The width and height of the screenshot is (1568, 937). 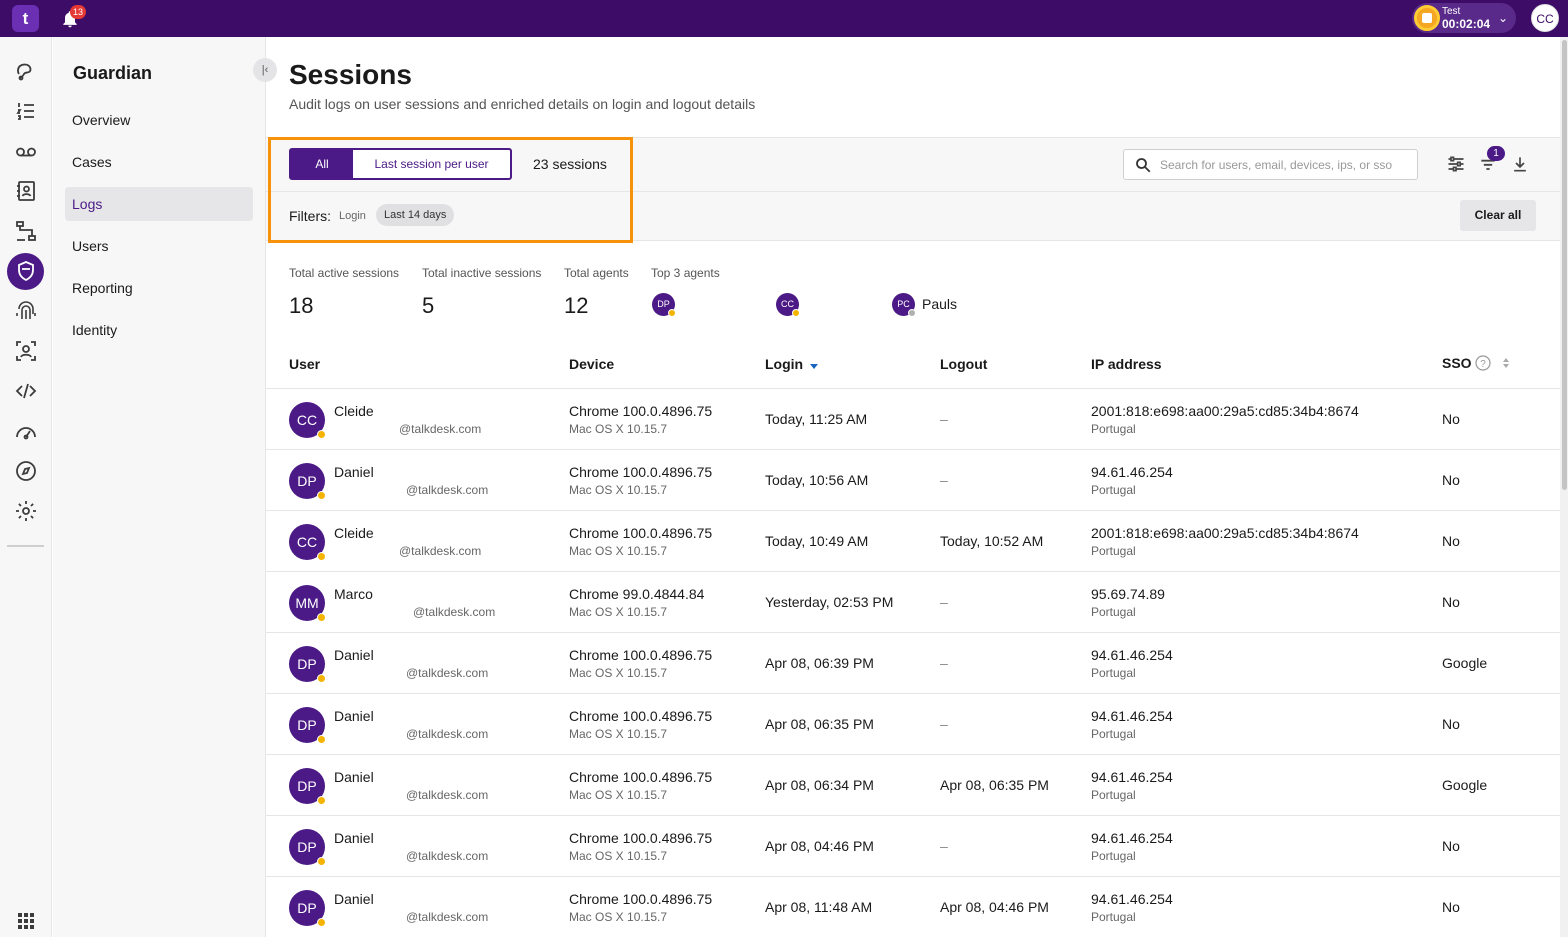 I want to click on dashboard-icon, so click(x=26, y=431).